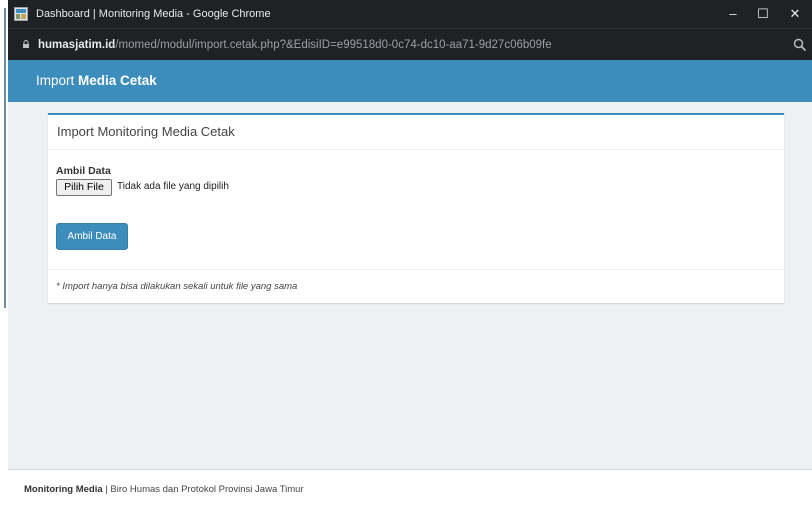 Image resolution: width=812 pixels, height=507 pixels. Describe the element at coordinates (83, 171) in the screenshot. I see `field-label: Ambil Data` at that location.